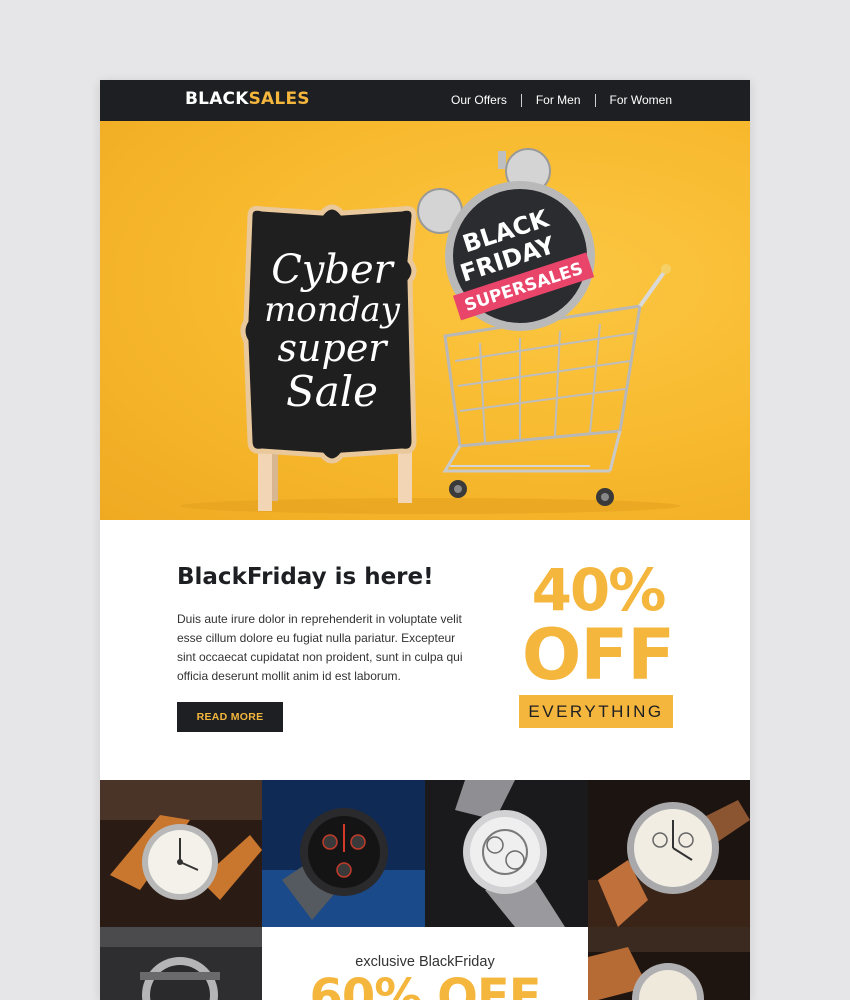 The image size is (850, 1000). I want to click on logo-part-black: BLACK, so click(217, 99).